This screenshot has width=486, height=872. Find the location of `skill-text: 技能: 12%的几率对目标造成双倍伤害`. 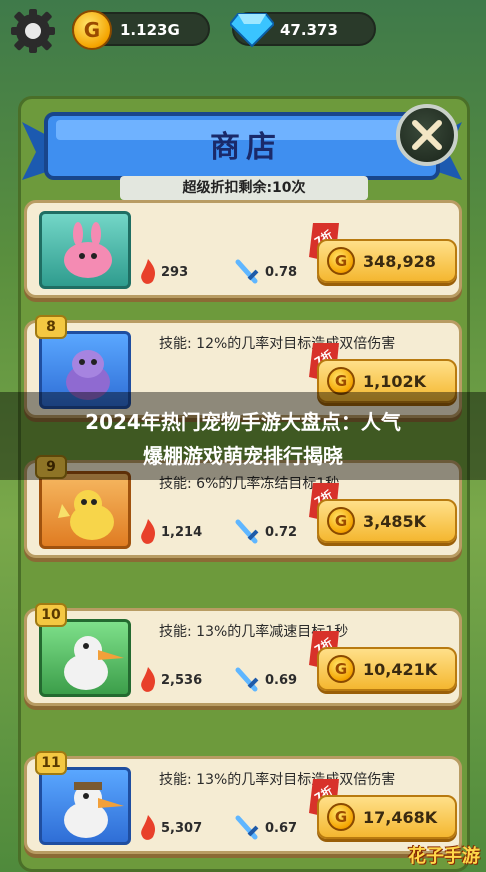

skill-text: 技能: 12%的几率对目标造成双倍伤害 is located at coordinates (277, 344).